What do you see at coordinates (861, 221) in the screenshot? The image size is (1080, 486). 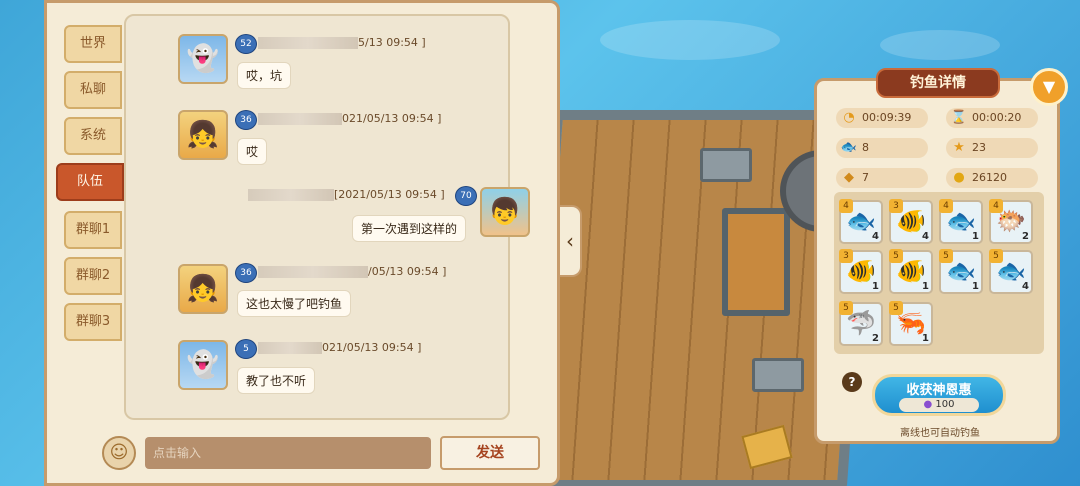 I see `fish-item: 4 🐟 4` at bounding box center [861, 221].